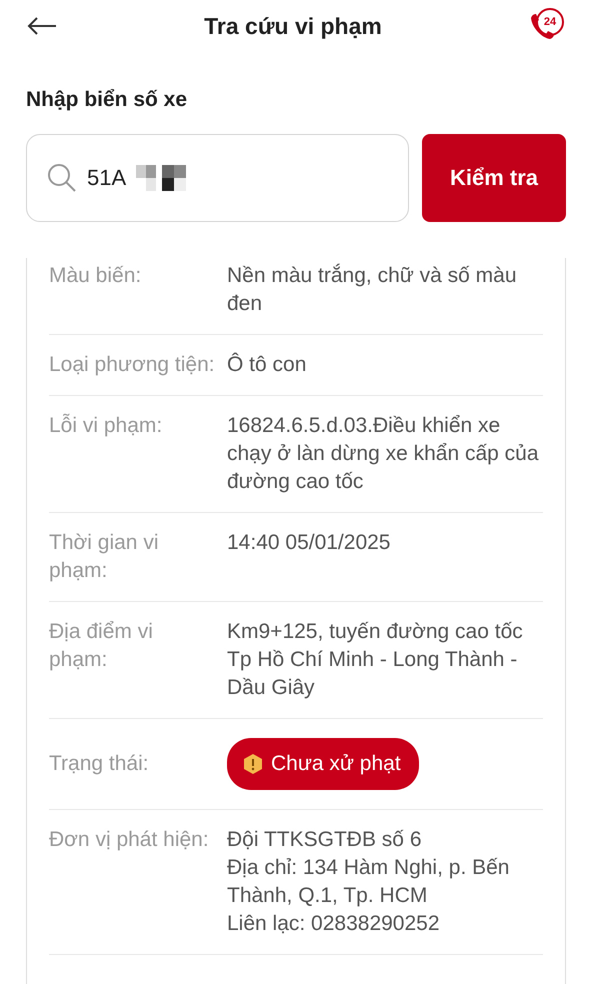 The height and width of the screenshot is (984, 592). What do you see at coordinates (368, 882) in the screenshot?
I see `row-value: Địa chỉ: 134 Hàm Nghi, p. Bến Thành, Q.1, Tp. HCM` at bounding box center [368, 882].